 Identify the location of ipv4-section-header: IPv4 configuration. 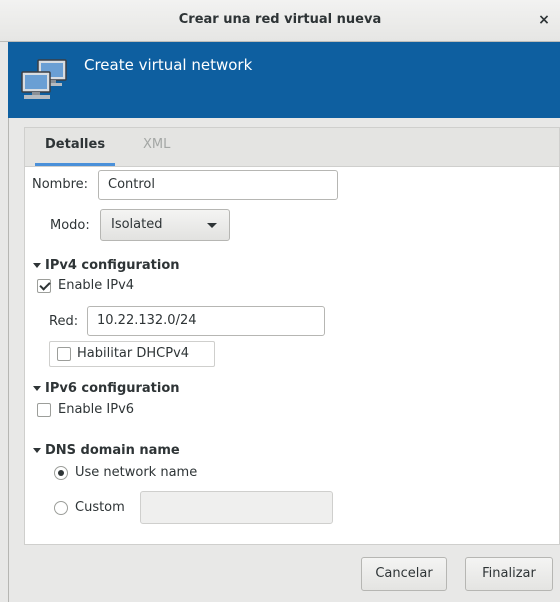
(106, 265).